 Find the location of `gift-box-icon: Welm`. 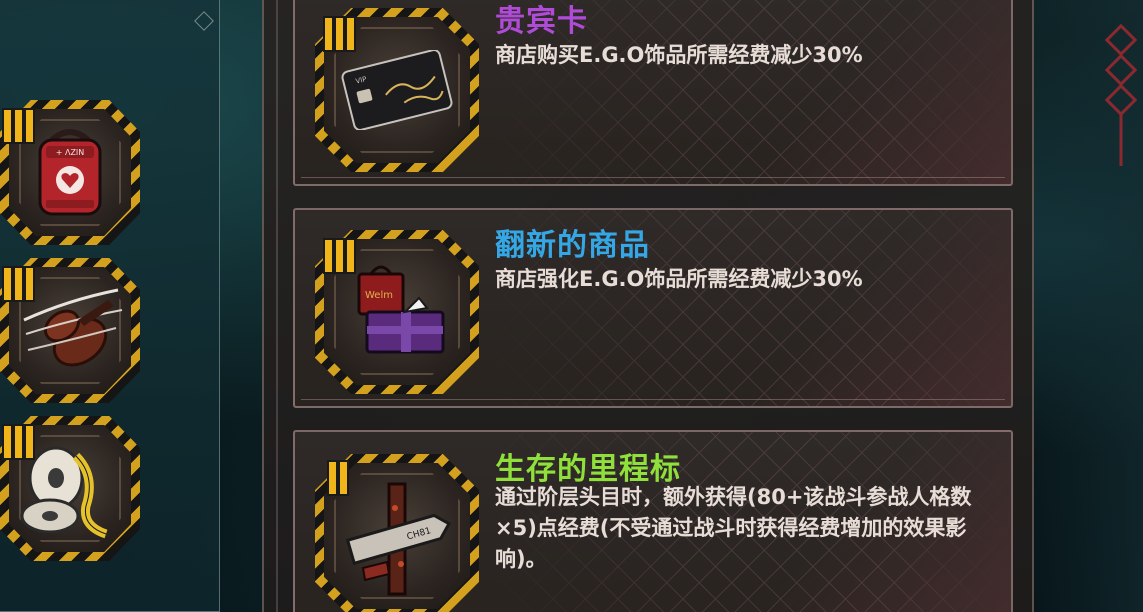

gift-box-icon: Welm is located at coordinates (401, 309).